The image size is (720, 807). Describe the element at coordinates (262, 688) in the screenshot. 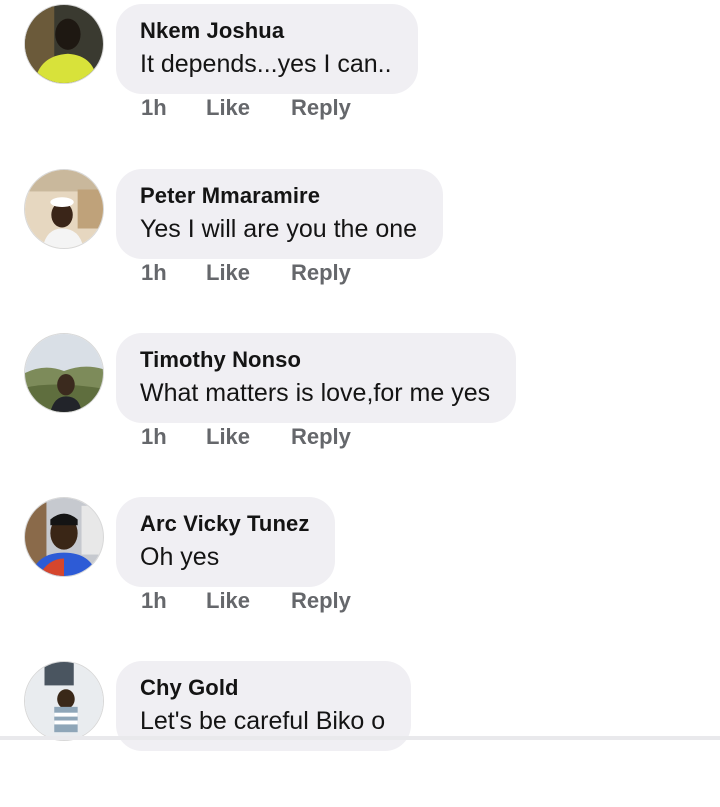

I see `commenter-name: Chy Gold` at that location.